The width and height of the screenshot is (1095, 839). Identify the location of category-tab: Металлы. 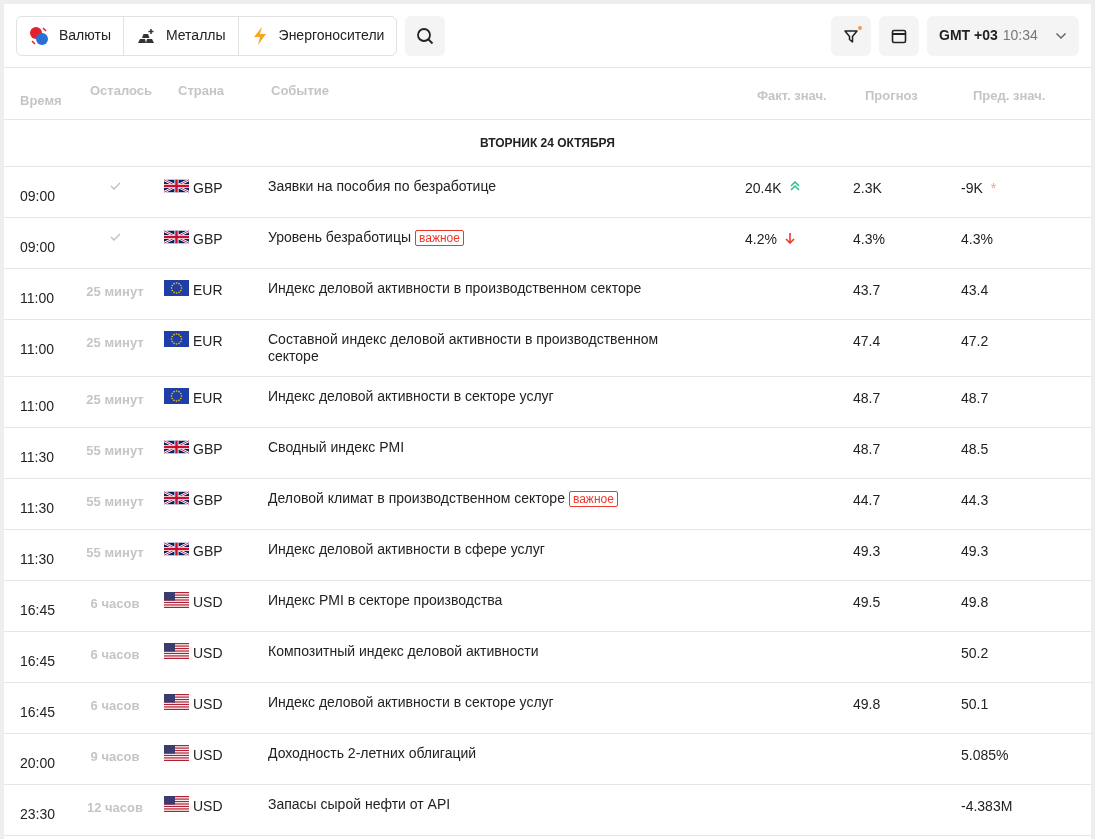
(180, 35).